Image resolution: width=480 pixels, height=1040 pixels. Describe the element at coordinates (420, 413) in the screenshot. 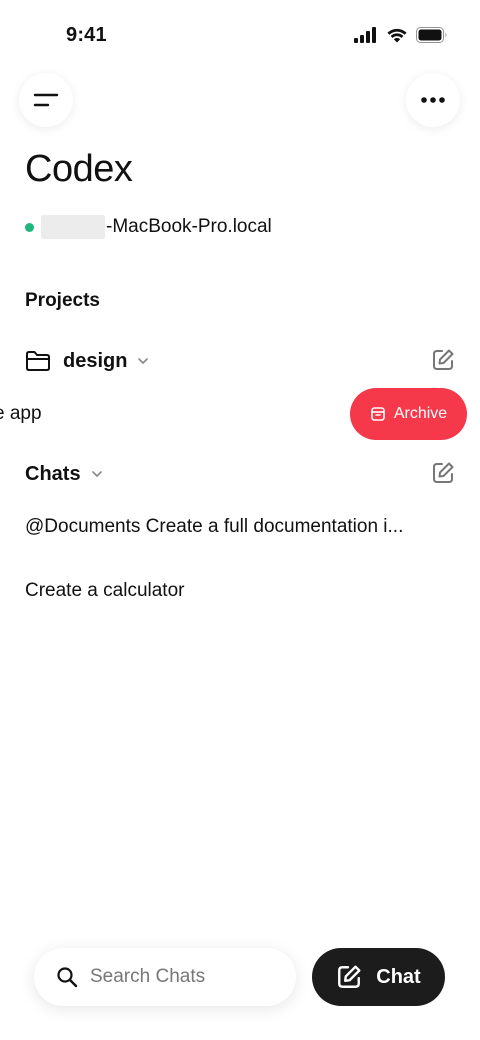

I see `archive-label: Archive` at that location.